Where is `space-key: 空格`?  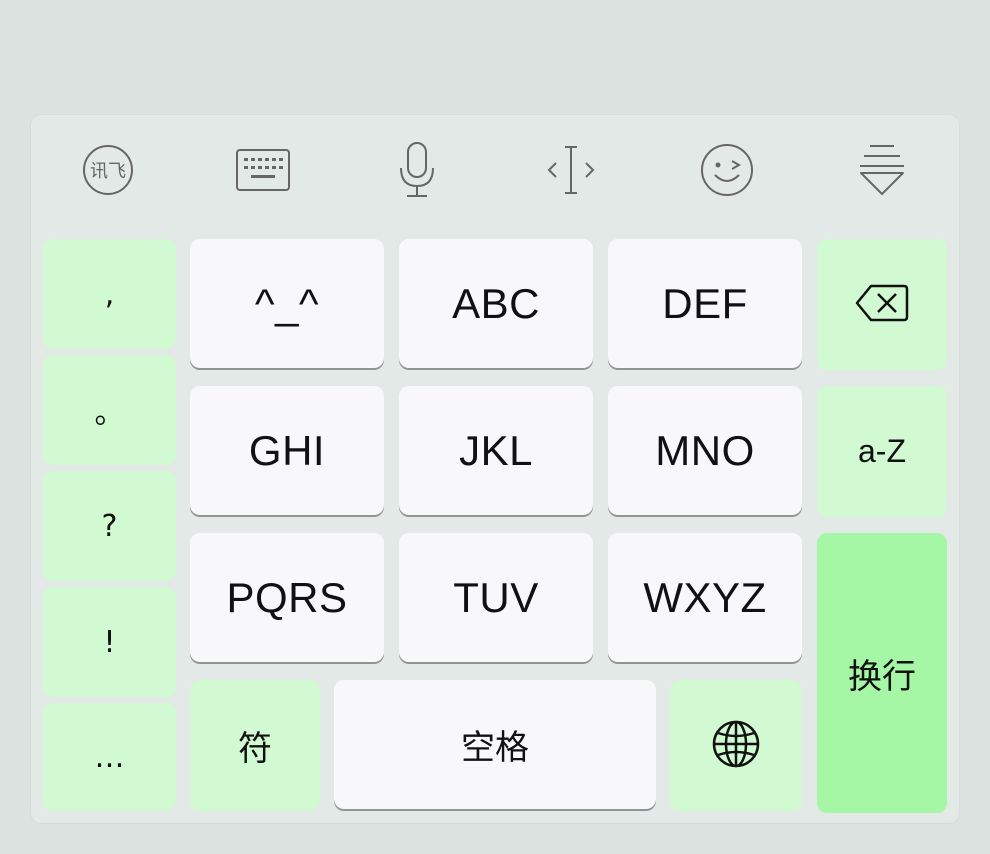 space-key: 空格 is located at coordinates (495, 744).